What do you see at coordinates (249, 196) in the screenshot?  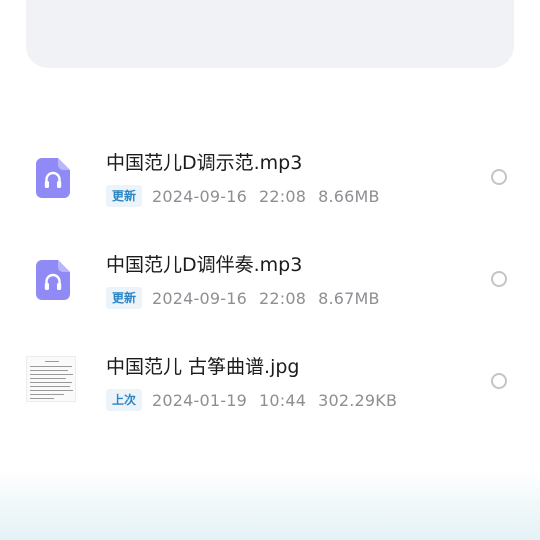 I see `file-meta: 更新 2024-09-16 22:08 8.66MB` at bounding box center [249, 196].